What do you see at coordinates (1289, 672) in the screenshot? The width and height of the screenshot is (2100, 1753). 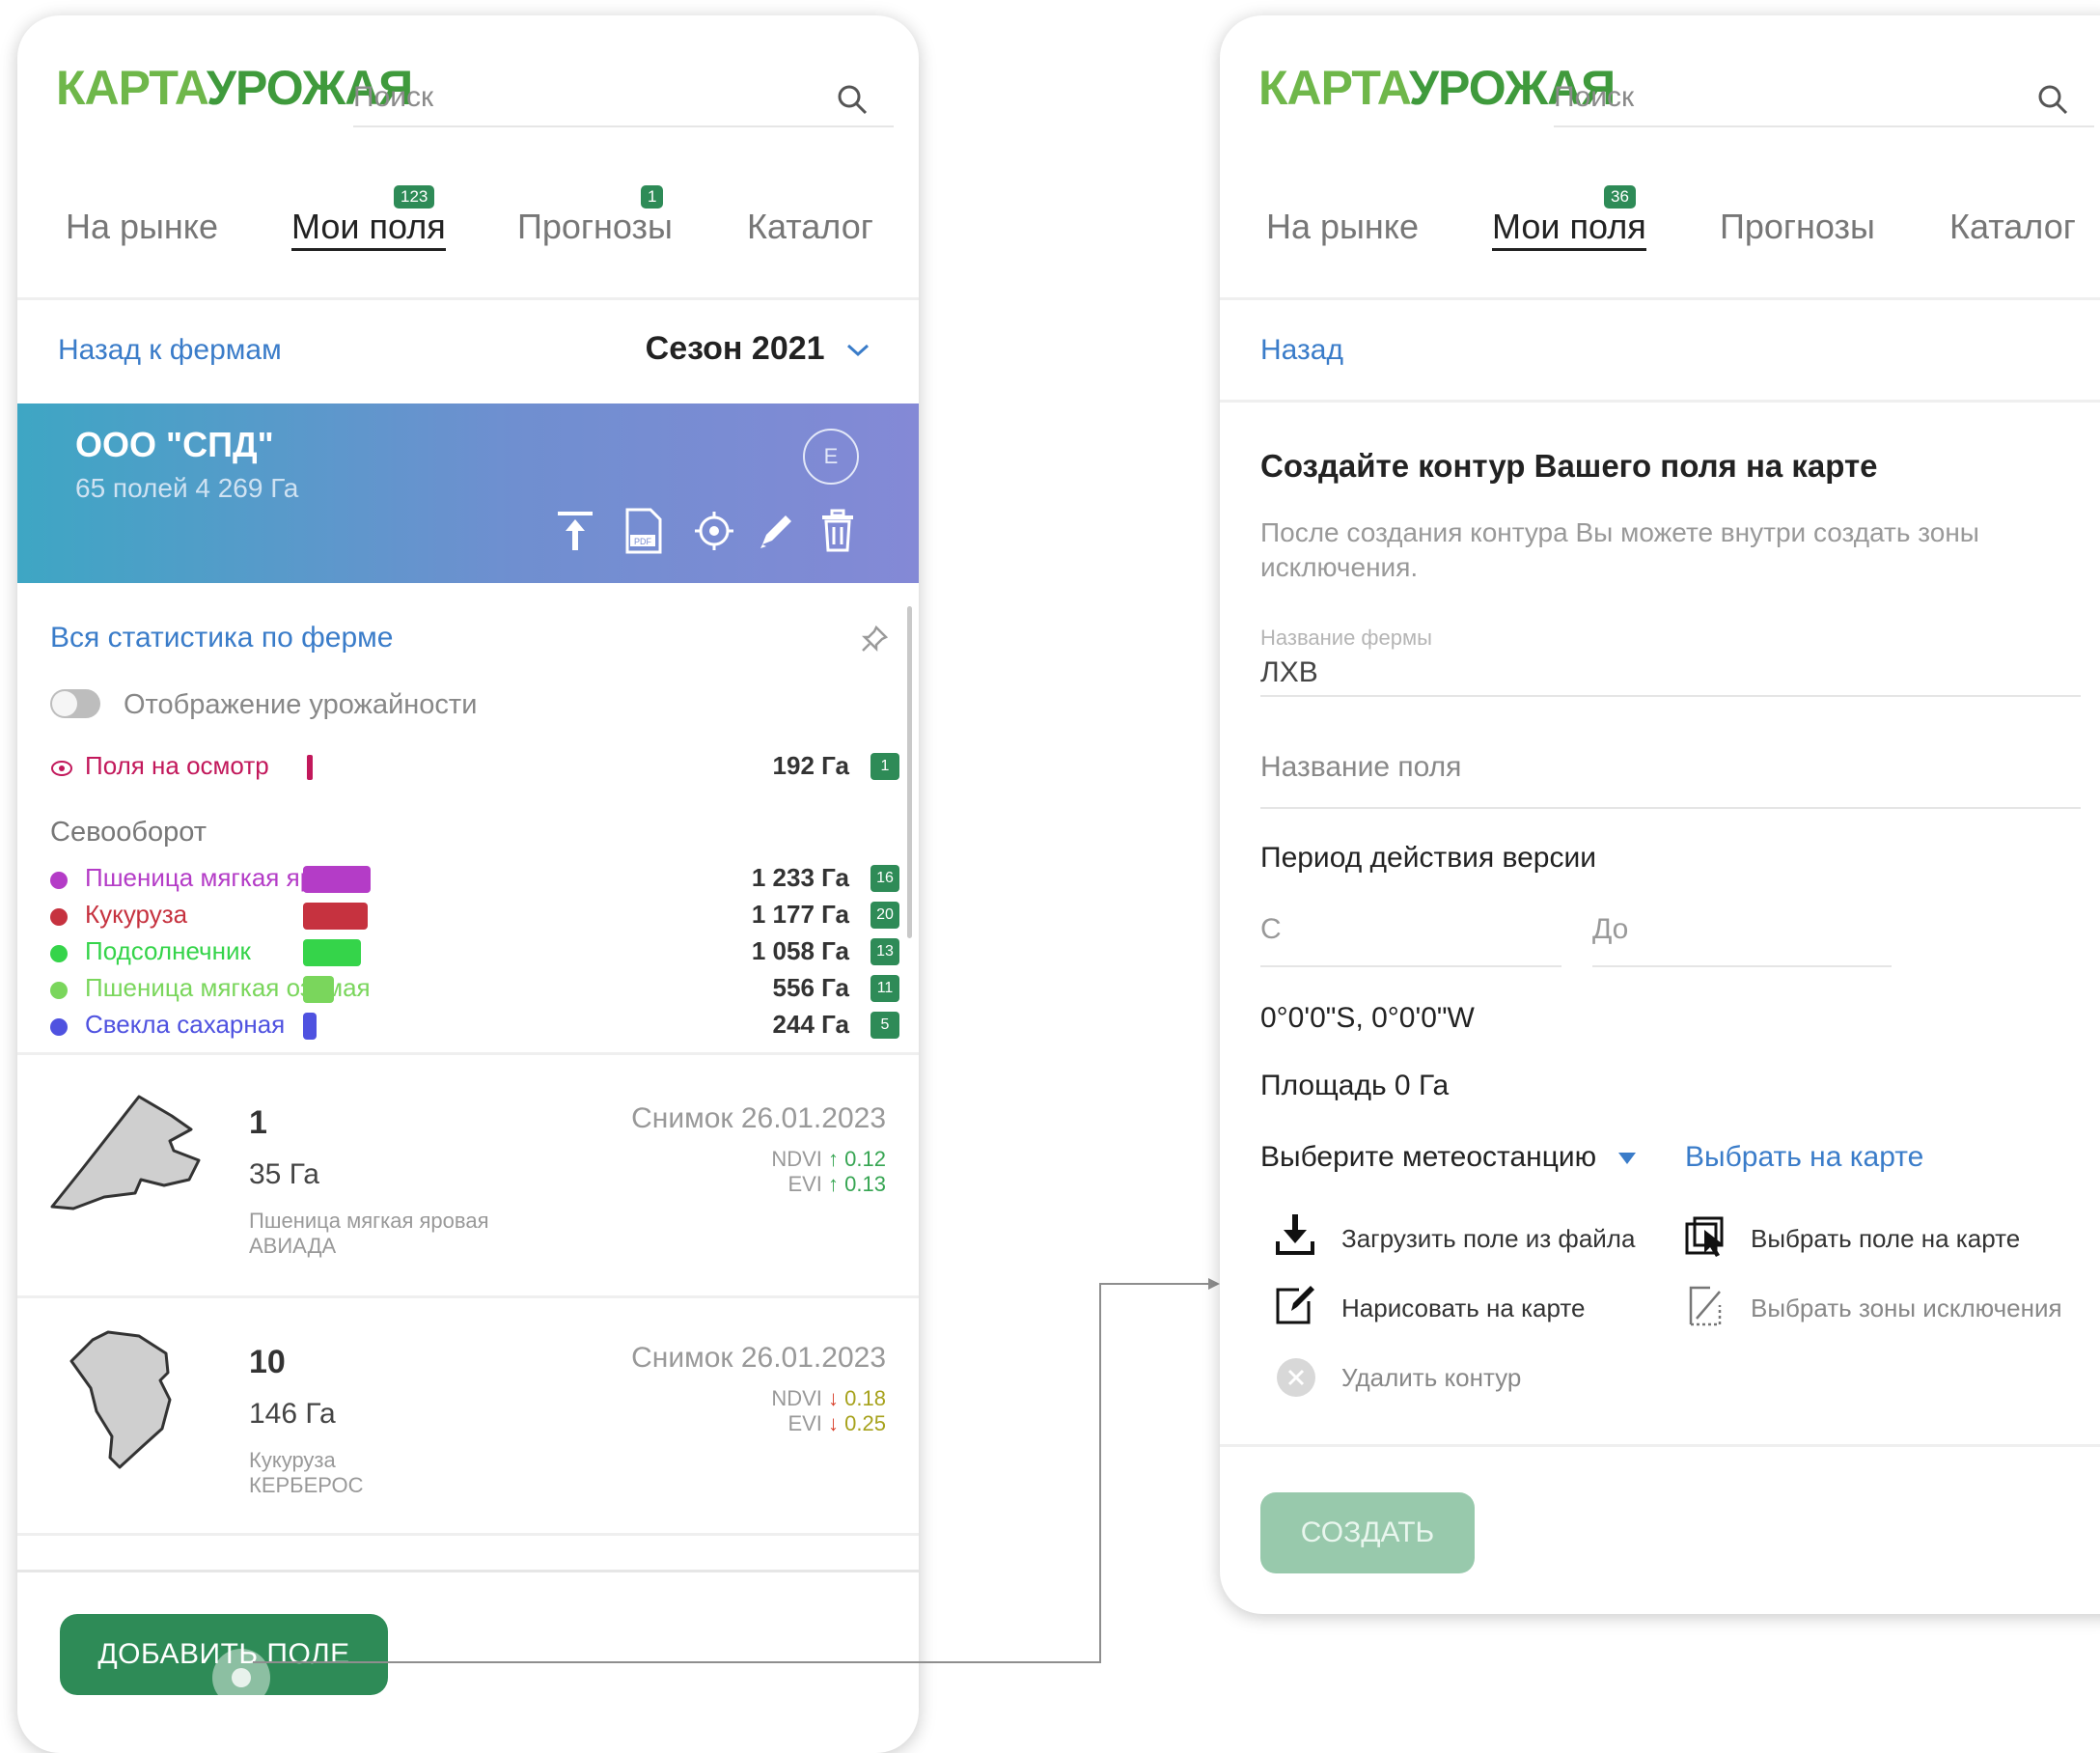 I see `farm-name-field: ЛХВ` at bounding box center [1289, 672].